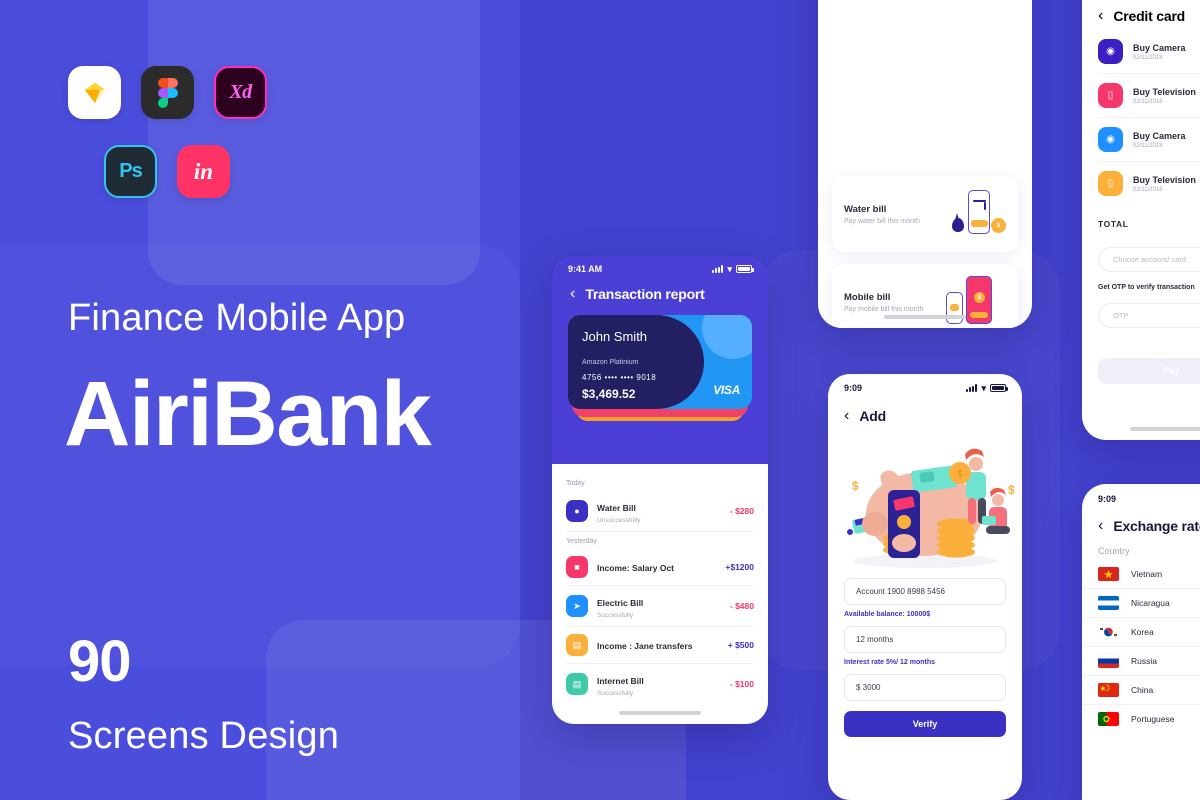 This screenshot has width=1200, height=800. What do you see at coordinates (1141, 661) in the screenshot?
I see `table-row: Russia` at bounding box center [1141, 661].